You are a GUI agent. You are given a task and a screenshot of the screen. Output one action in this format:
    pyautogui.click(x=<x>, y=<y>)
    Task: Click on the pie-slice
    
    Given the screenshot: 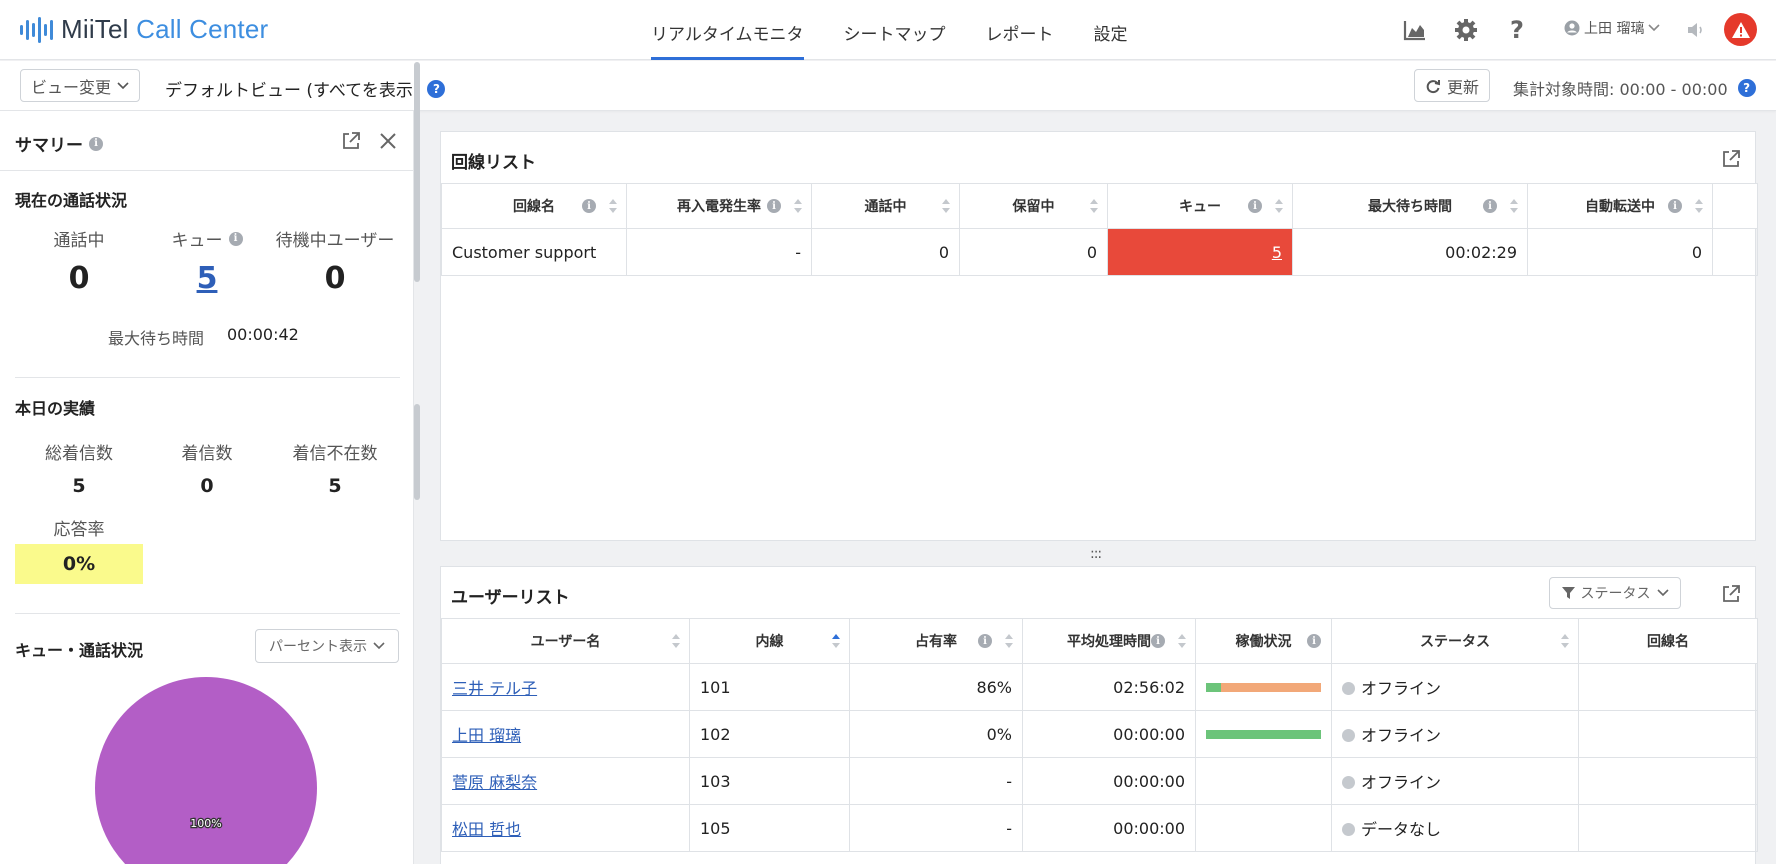 What is the action you would take?
    pyautogui.click(x=206, y=770)
    